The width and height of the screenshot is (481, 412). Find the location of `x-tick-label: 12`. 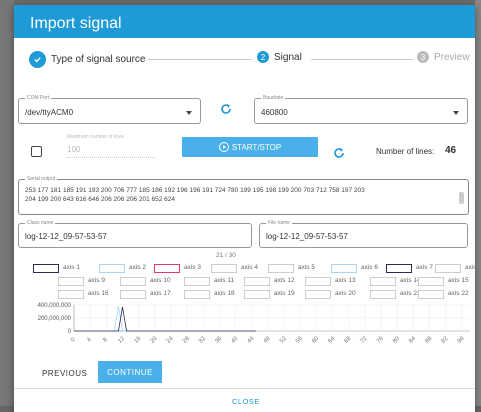

x-tick-label: 12 is located at coordinates (121, 339).